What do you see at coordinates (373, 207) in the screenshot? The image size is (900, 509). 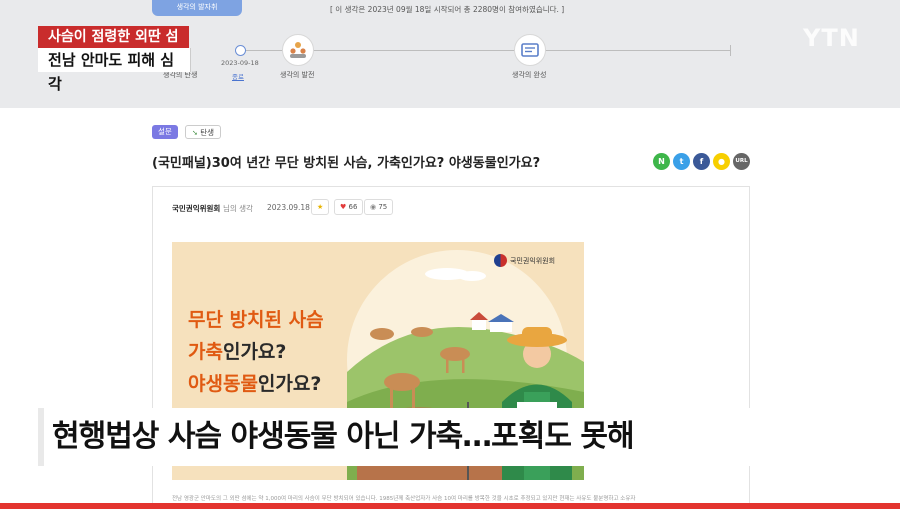 I see `comment-icon: ◉` at bounding box center [373, 207].